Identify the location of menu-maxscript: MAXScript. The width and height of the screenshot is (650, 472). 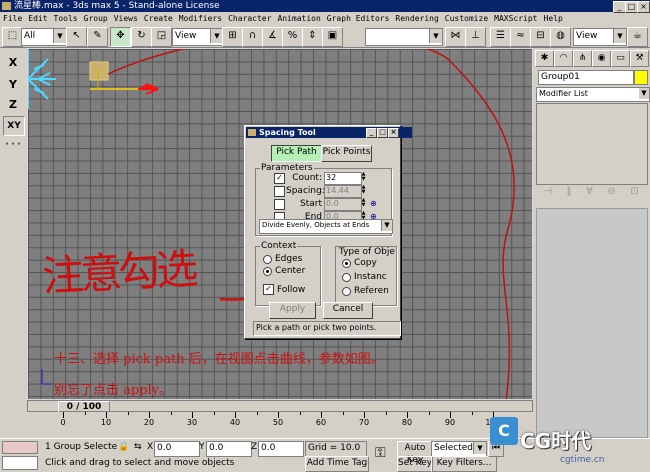
(515, 18).